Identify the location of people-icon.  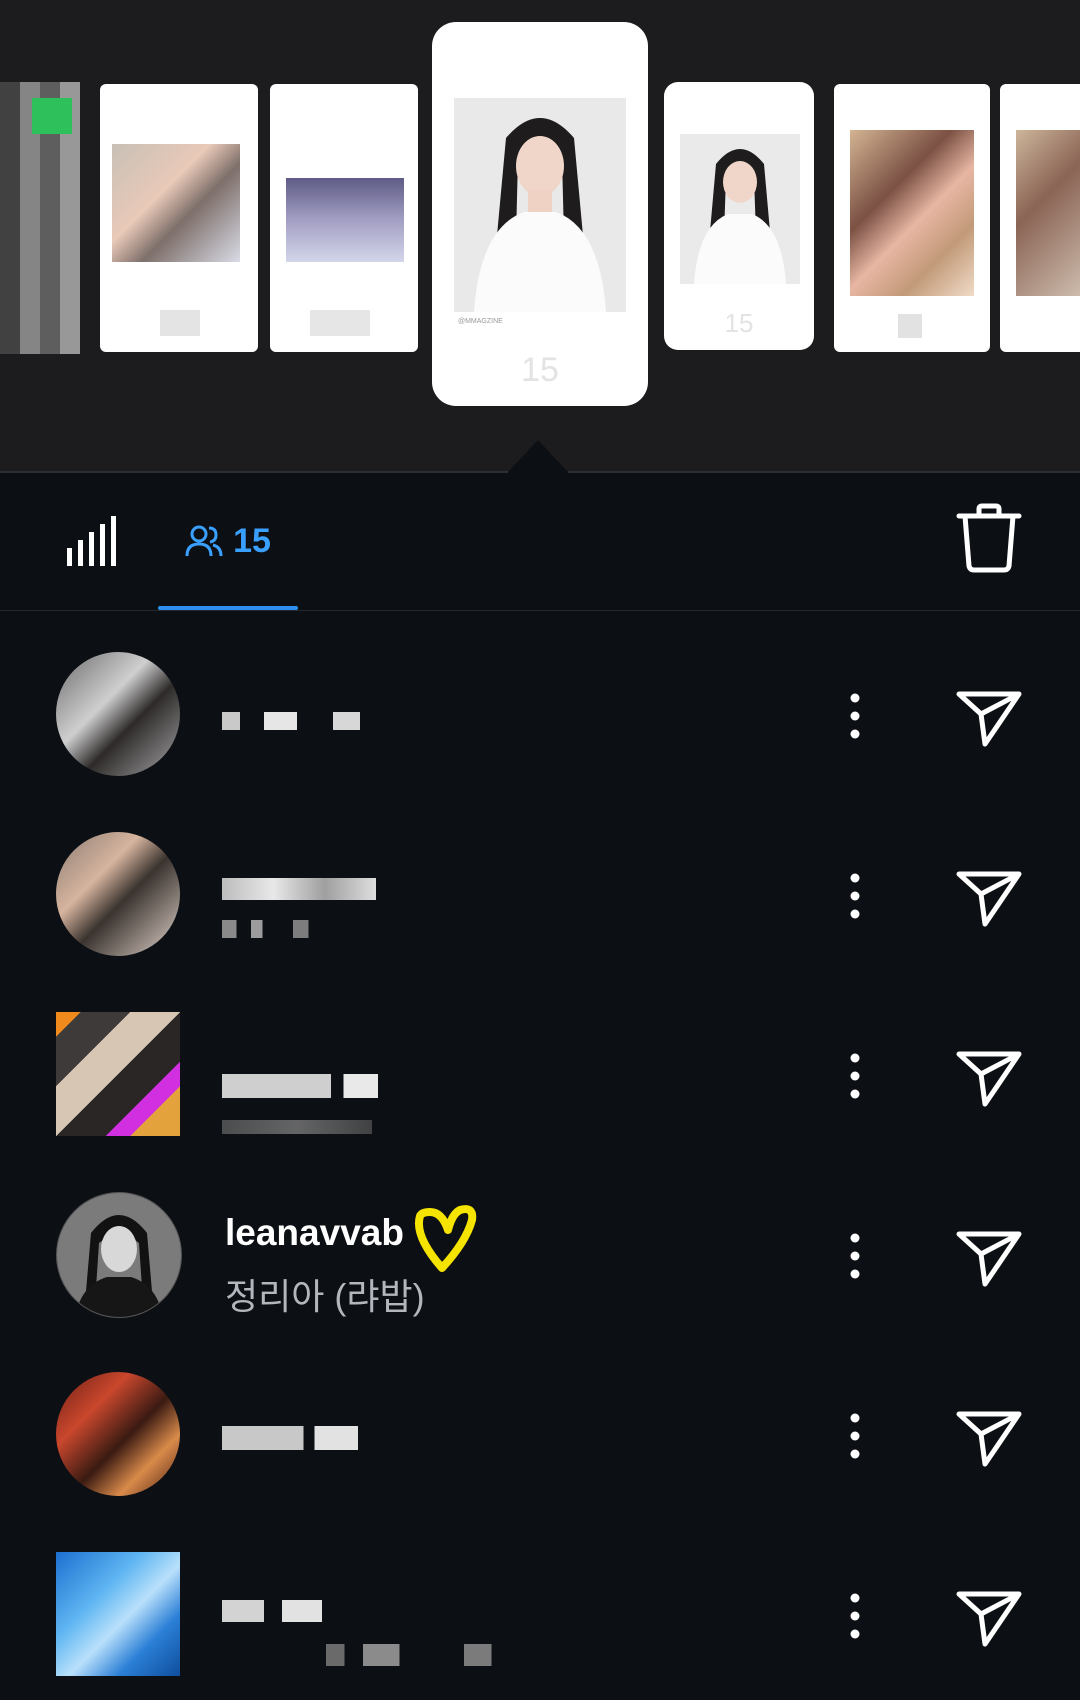
(204, 541).